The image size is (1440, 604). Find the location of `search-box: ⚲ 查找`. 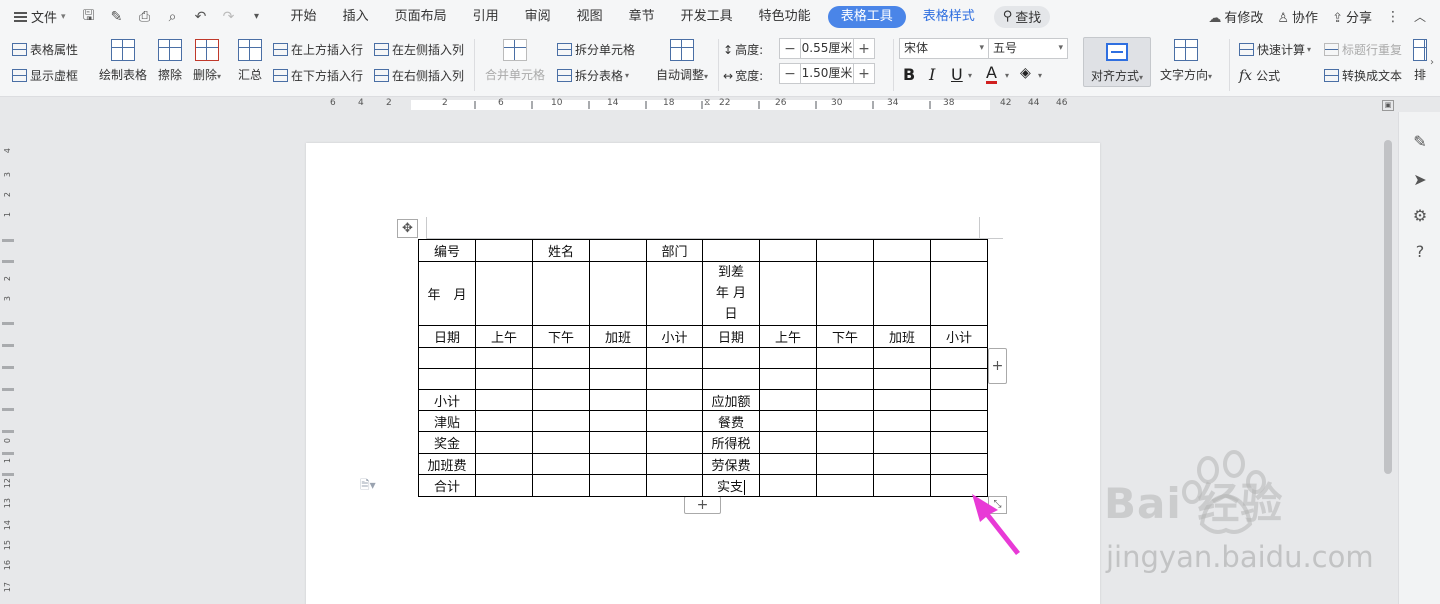

search-box: ⚲ 查找 is located at coordinates (1022, 16).